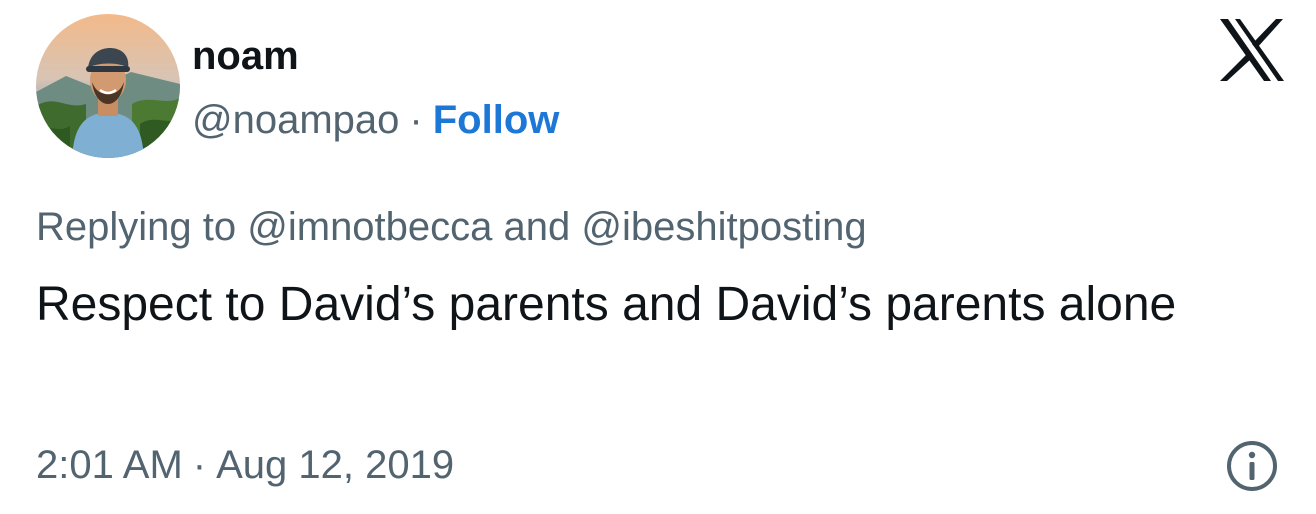  I want to click on handle-row: @noampao · Follow, so click(375, 120).